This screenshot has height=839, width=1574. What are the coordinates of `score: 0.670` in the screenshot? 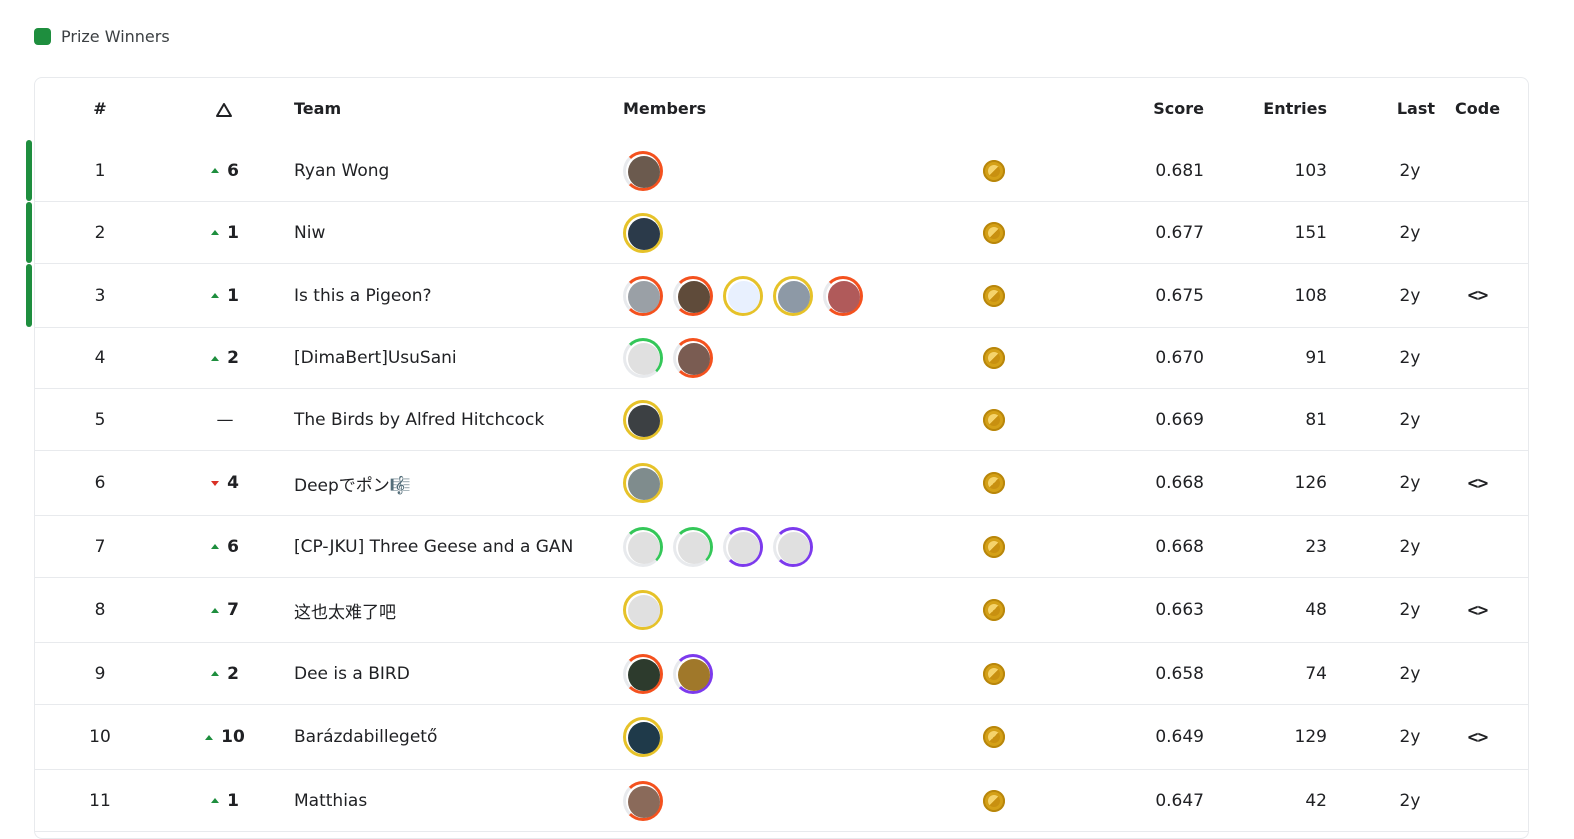 It's located at (1179, 358).